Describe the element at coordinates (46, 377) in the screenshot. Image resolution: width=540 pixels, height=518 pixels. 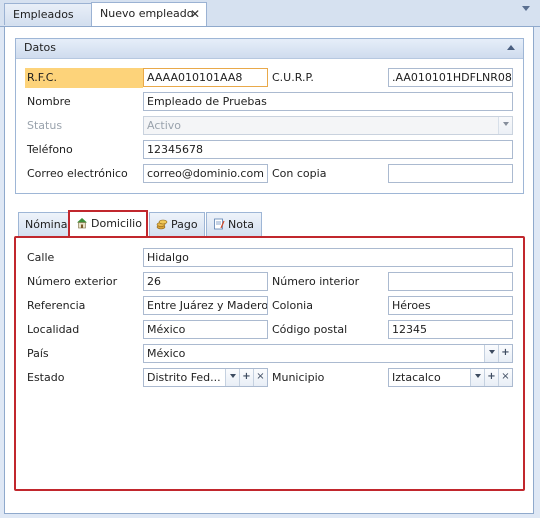
I see `estado-label: Estado` at that location.